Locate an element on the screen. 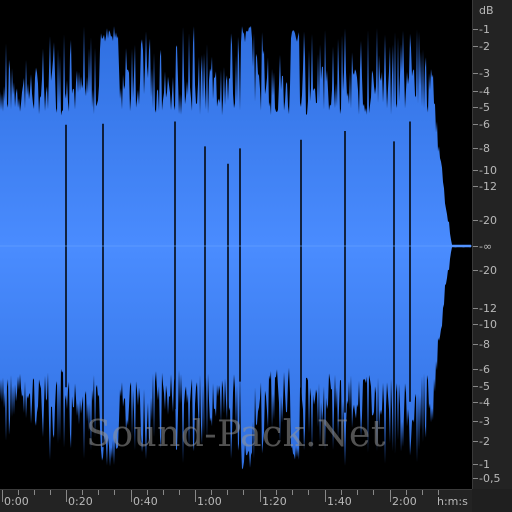 The image size is (512, 512). time-ruler: 0:00 0:20 0:40 1:00 1:20 1:40 2:00 is located at coordinates (236, 500).